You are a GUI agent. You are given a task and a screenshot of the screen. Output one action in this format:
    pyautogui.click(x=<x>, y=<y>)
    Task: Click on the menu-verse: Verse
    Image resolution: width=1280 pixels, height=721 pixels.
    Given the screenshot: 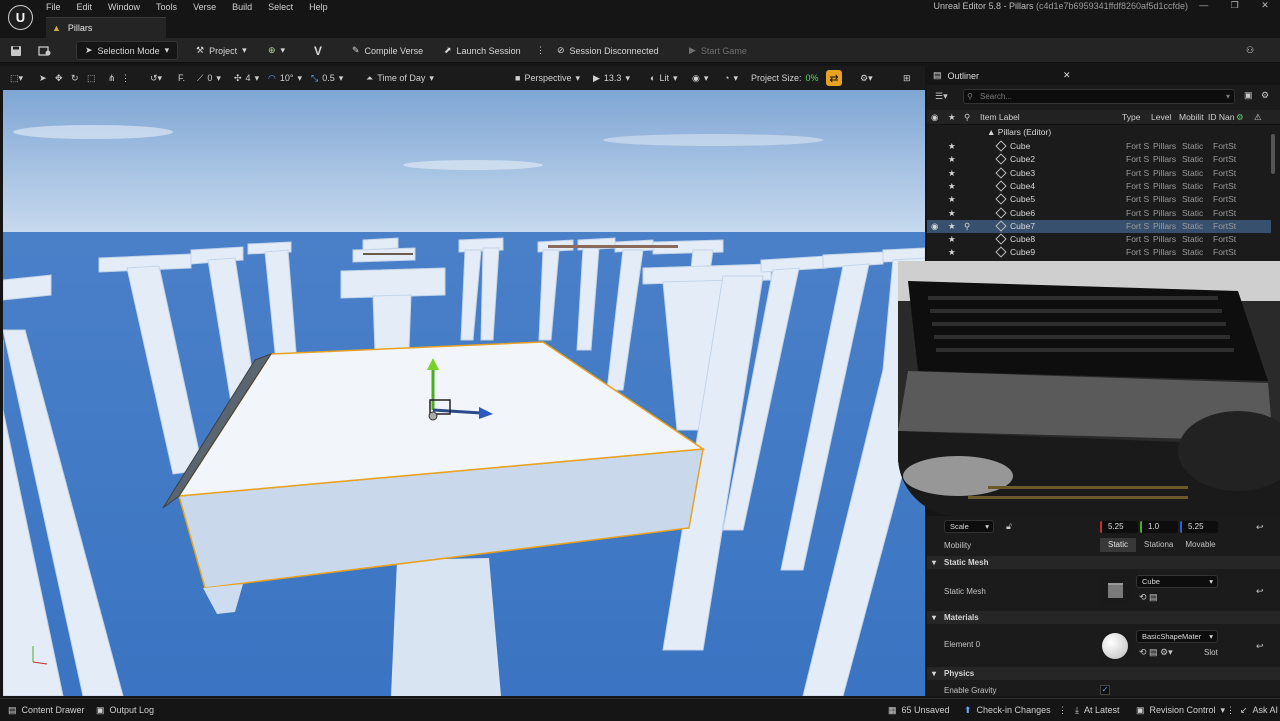 What is the action you would take?
    pyautogui.click(x=204, y=7)
    